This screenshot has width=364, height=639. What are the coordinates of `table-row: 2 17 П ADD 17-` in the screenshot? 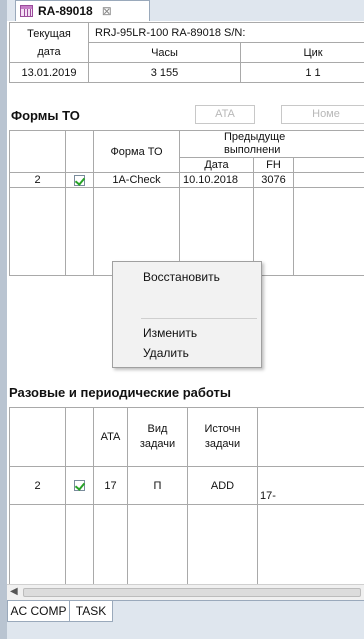 It's located at (186, 485).